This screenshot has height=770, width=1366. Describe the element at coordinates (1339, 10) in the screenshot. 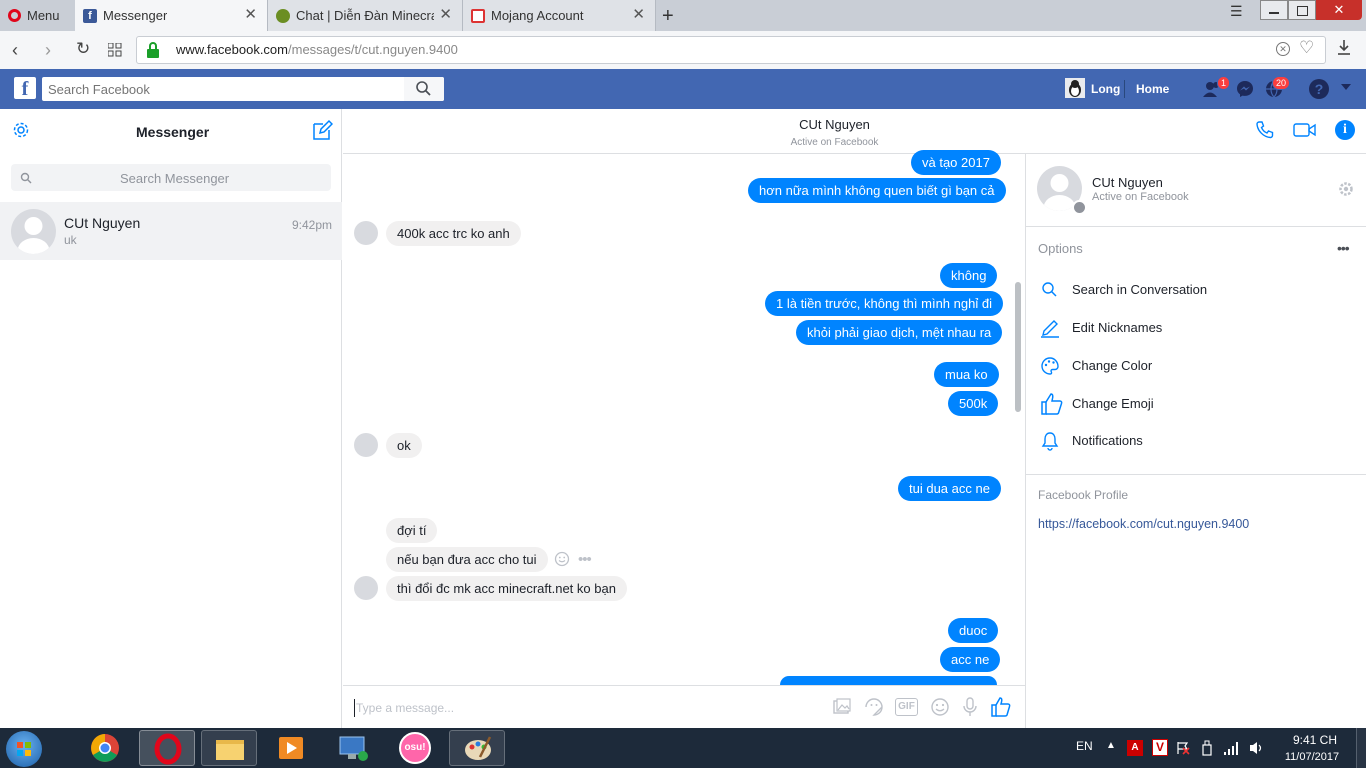

I see `close-window-button: ✕` at that location.